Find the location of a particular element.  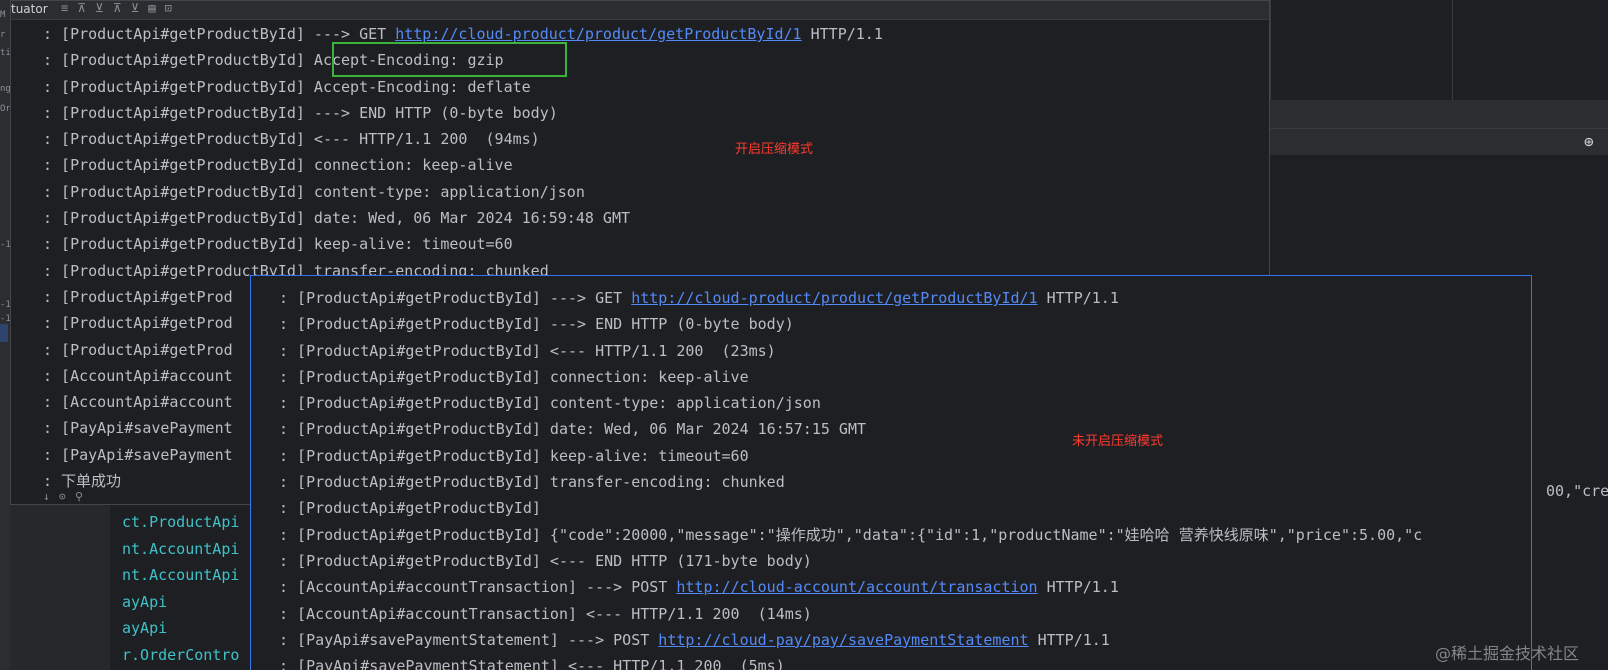

log-text: : [ProductApi#getProductById] is located at coordinates (410, 508).